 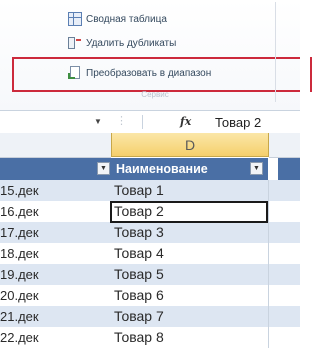 I want to click on date-cell: 22.дек, so click(x=55, y=337).